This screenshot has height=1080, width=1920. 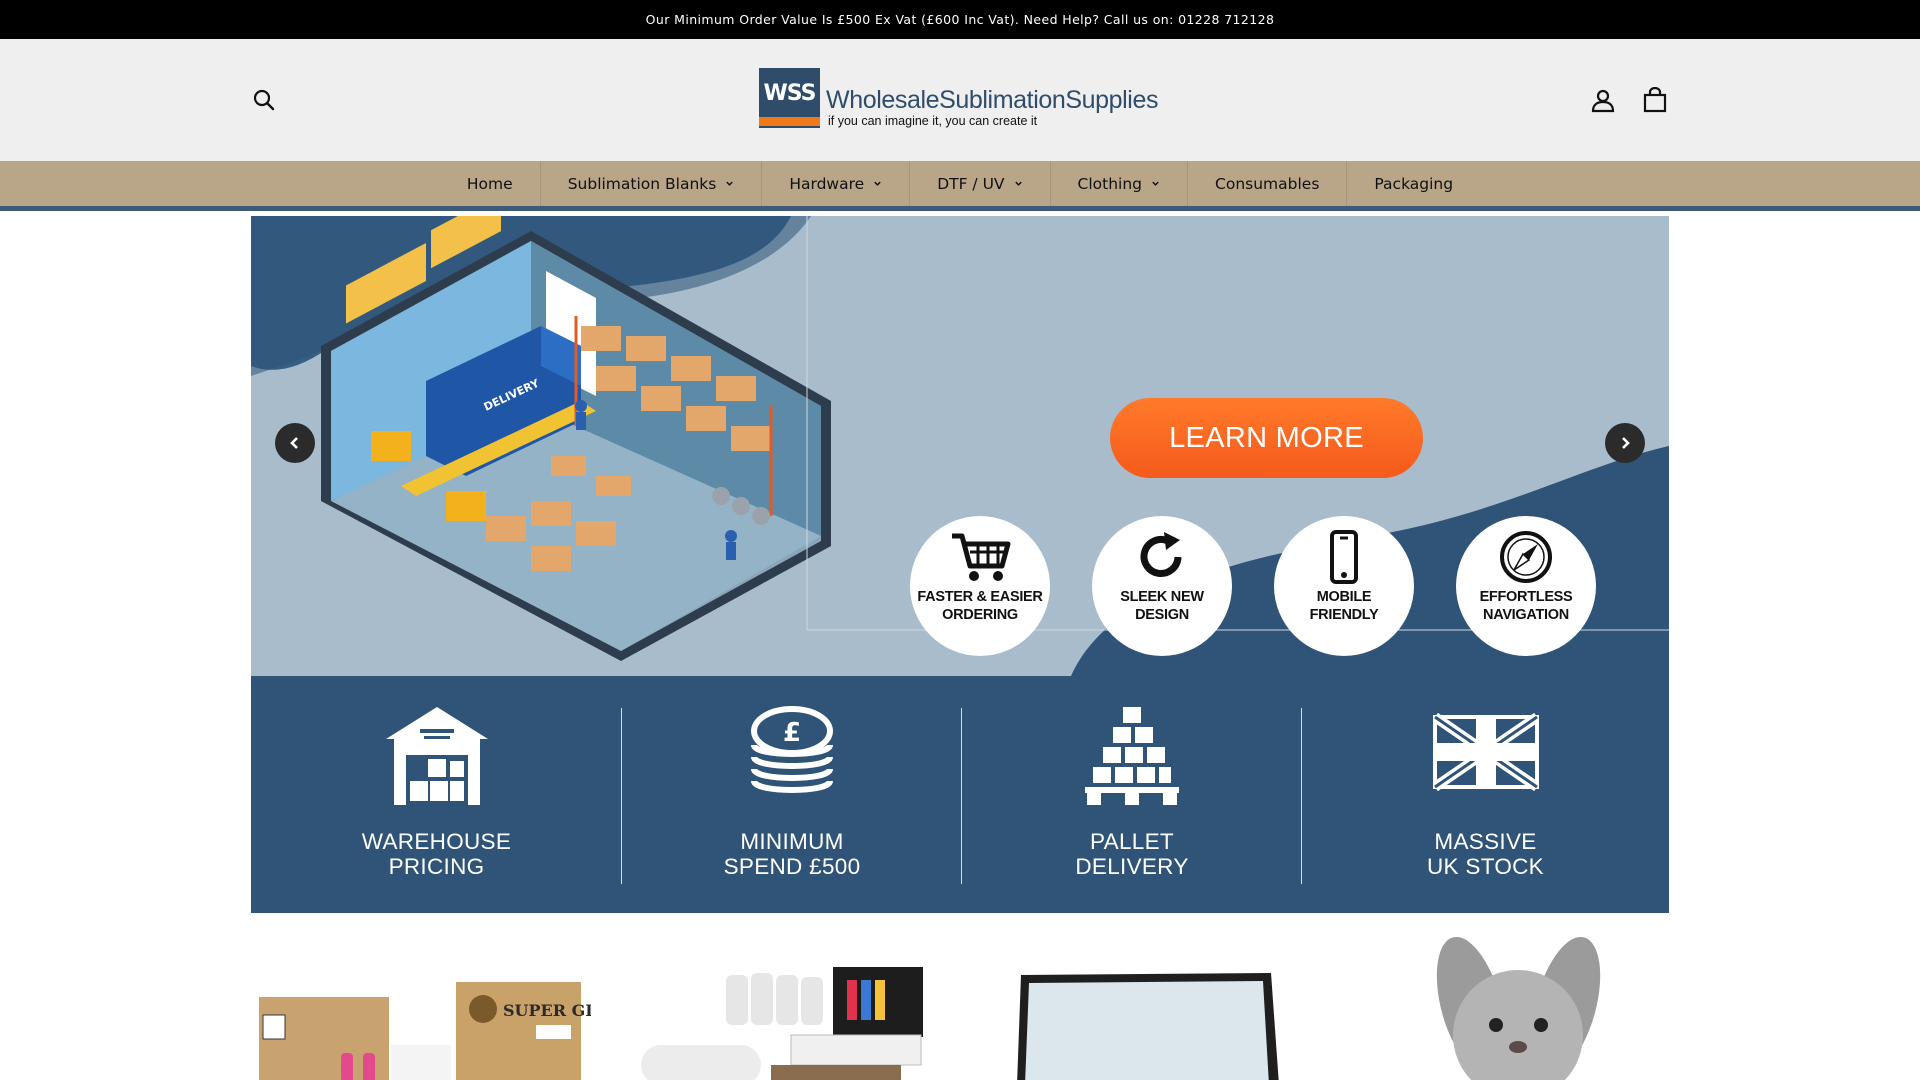 I want to click on warehouse-illustration: DELIVERY, so click(x=576, y=438).